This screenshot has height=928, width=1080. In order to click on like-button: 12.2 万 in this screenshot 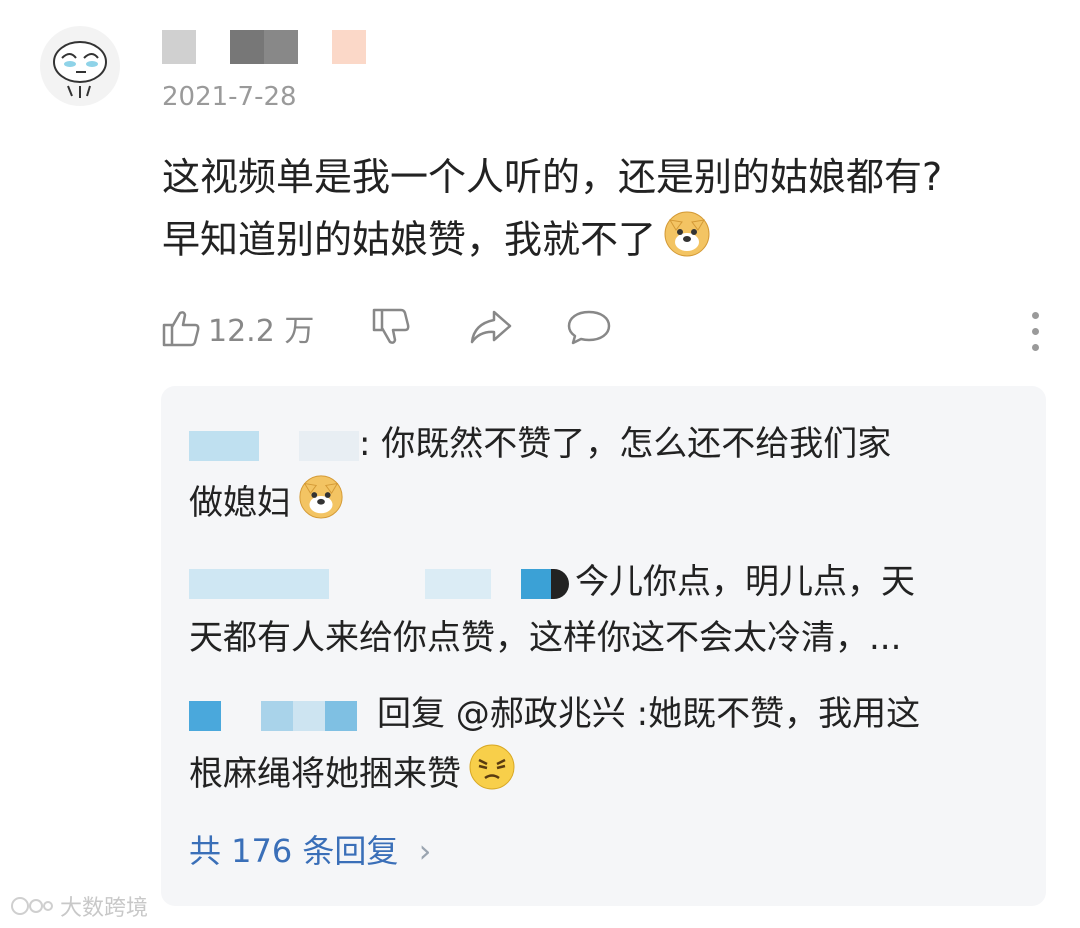, I will do `click(237, 328)`.